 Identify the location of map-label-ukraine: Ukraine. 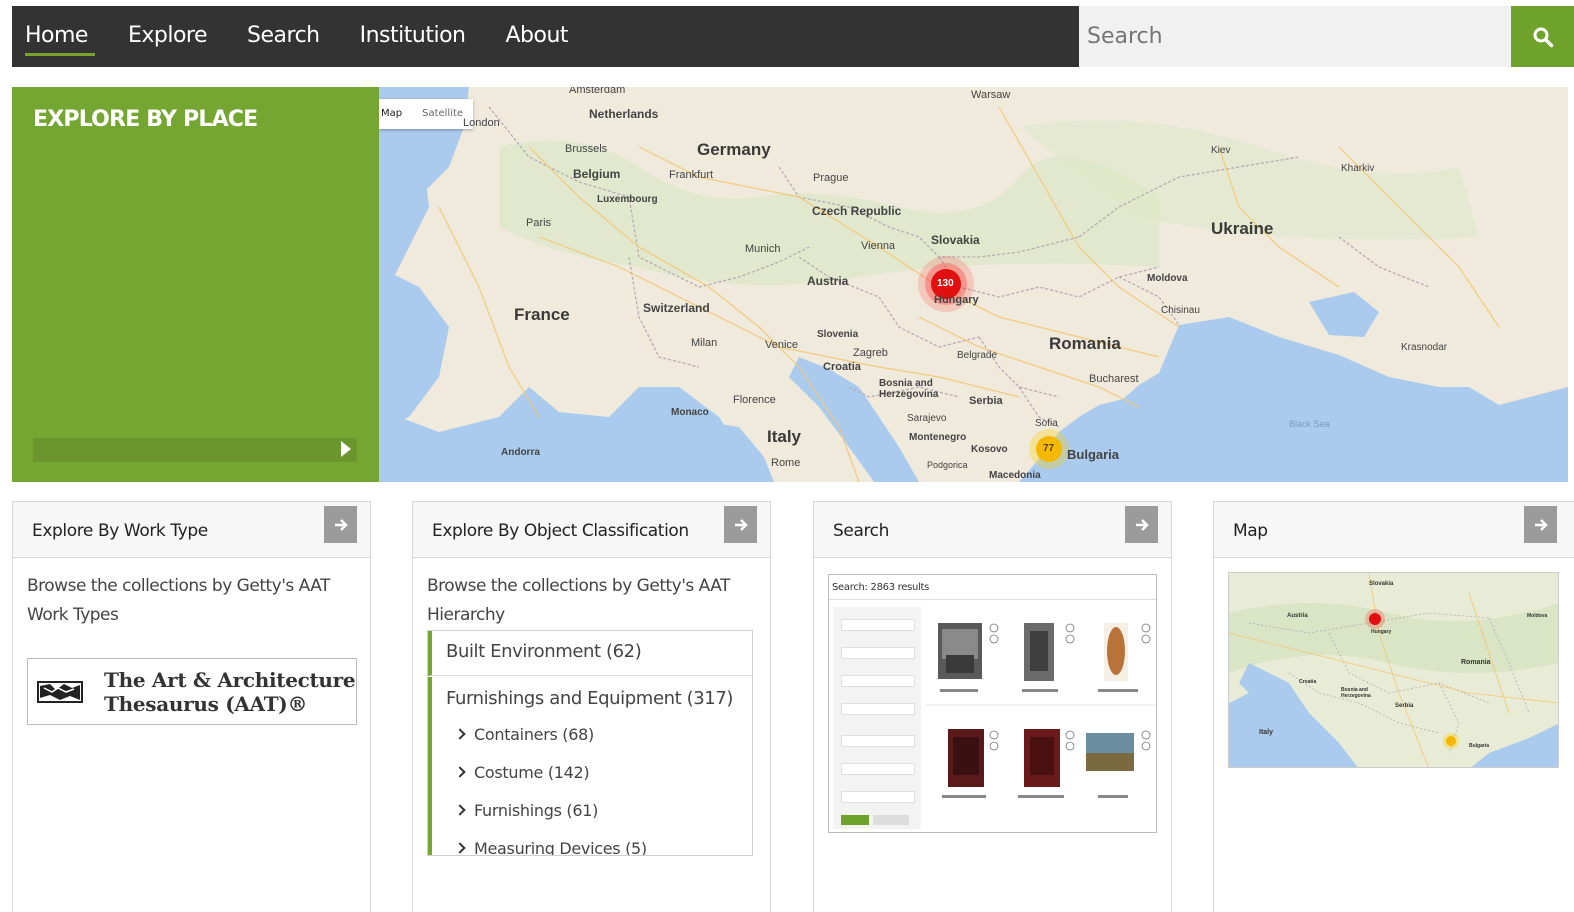
(1242, 228).